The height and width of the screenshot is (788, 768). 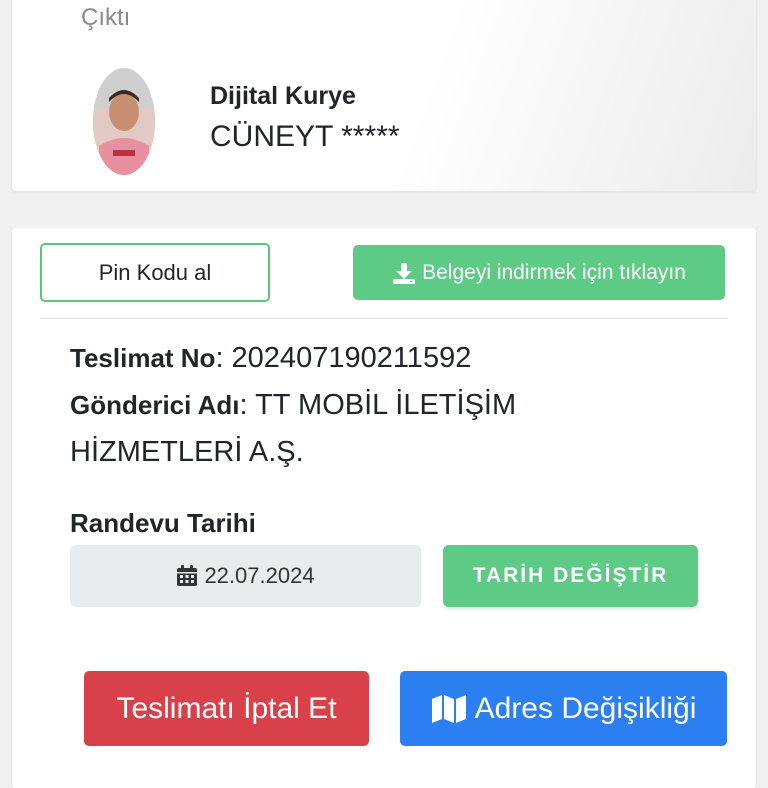 What do you see at coordinates (384, 318) in the screenshot?
I see `divider` at bounding box center [384, 318].